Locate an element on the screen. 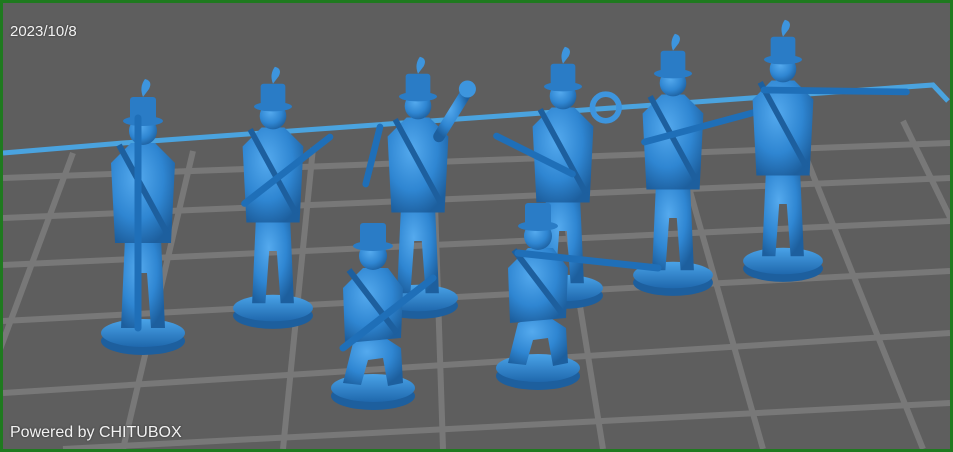  date-label: 2023/10/8 is located at coordinates (43, 31).